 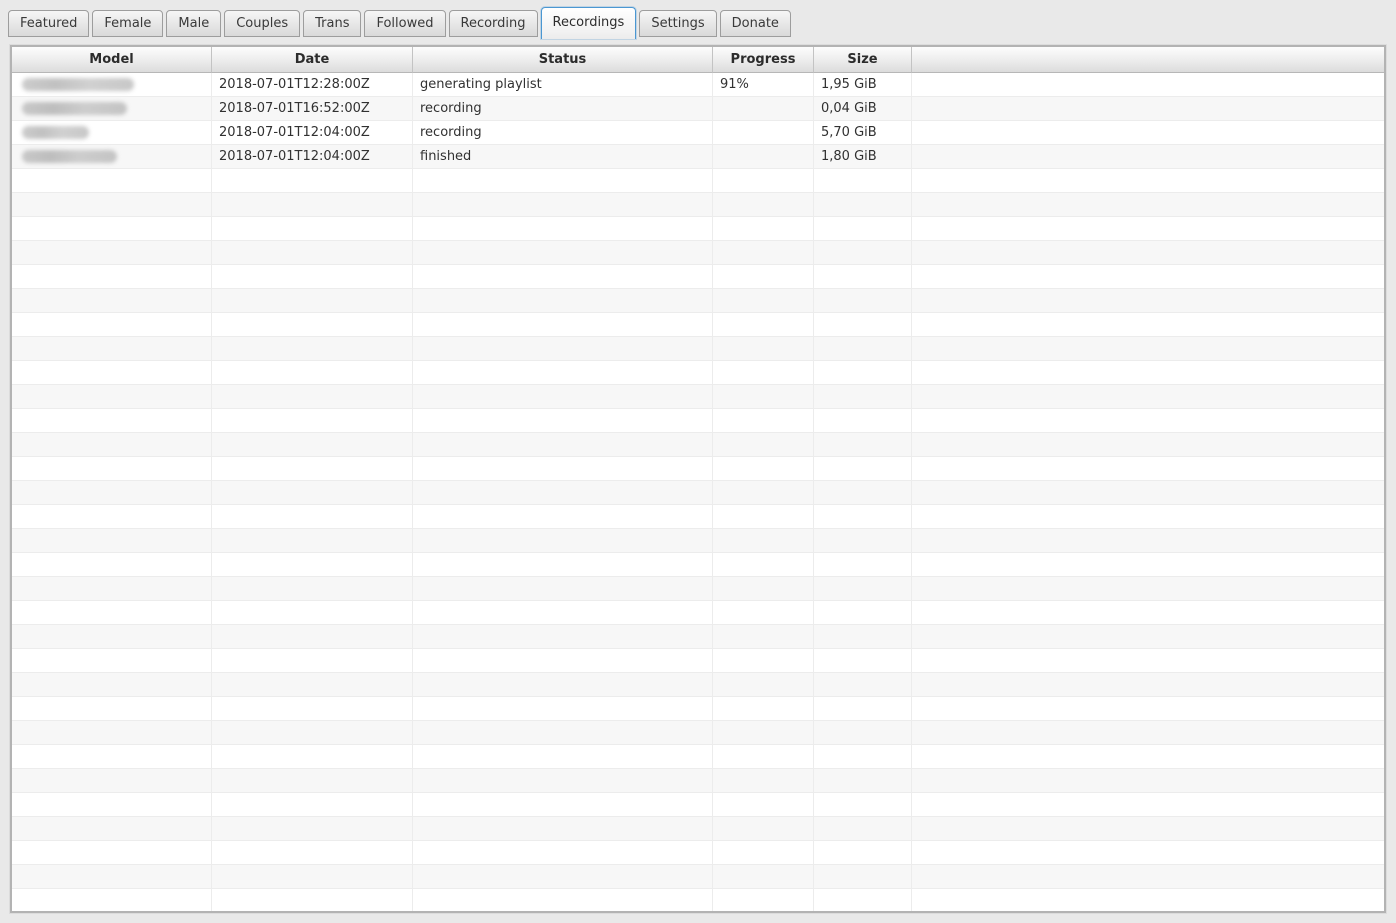 I want to click on tab-featured: Featured, so click(x=49, y=23).